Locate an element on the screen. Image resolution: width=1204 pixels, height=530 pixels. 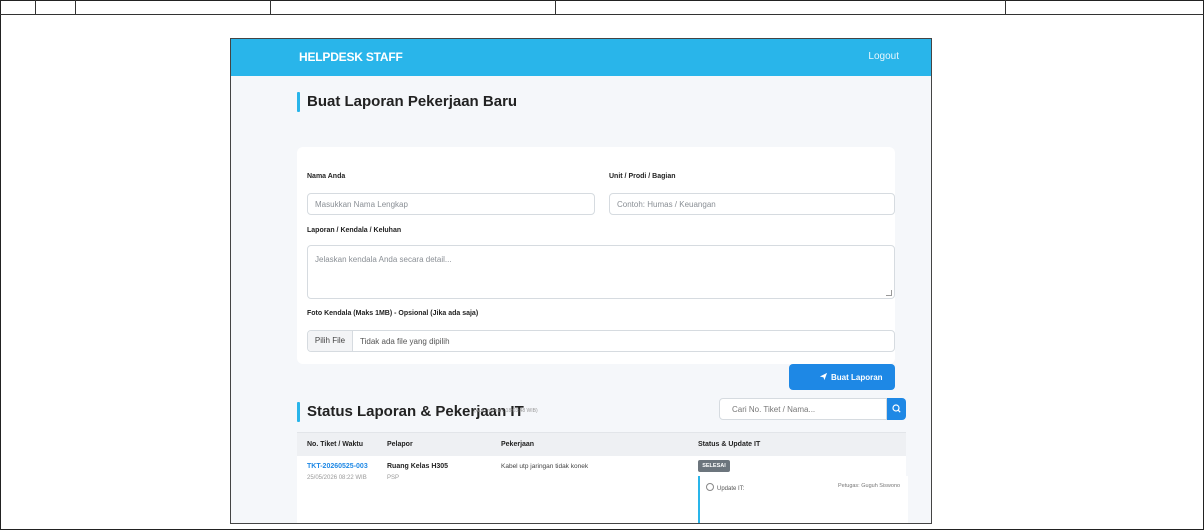
file-status-text: Tidak ada file yang dipilih is located at coordinates (405, 341).